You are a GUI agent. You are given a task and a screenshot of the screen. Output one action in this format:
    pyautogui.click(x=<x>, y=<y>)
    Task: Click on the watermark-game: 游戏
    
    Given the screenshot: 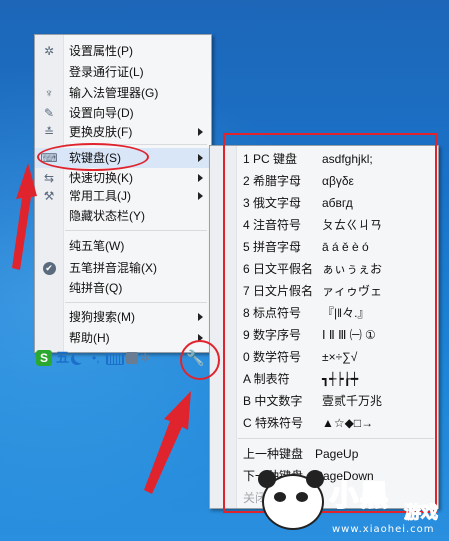 What is the action you would take?
    pyautogui.click(x=421, y=513)
    